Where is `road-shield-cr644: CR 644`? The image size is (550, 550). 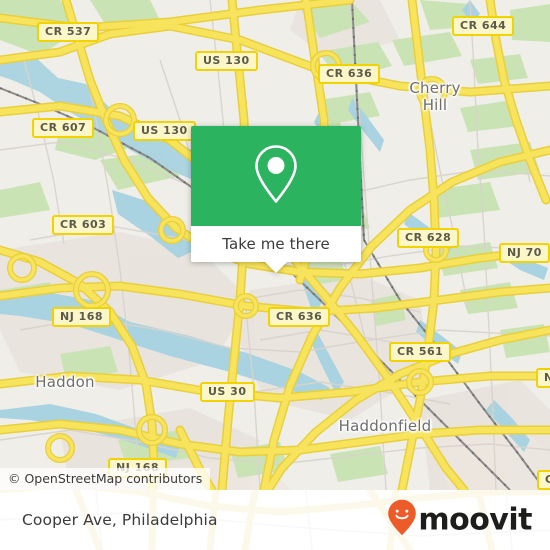 road-shield-cr644: CR 644 is located at coordinates (483, 26).